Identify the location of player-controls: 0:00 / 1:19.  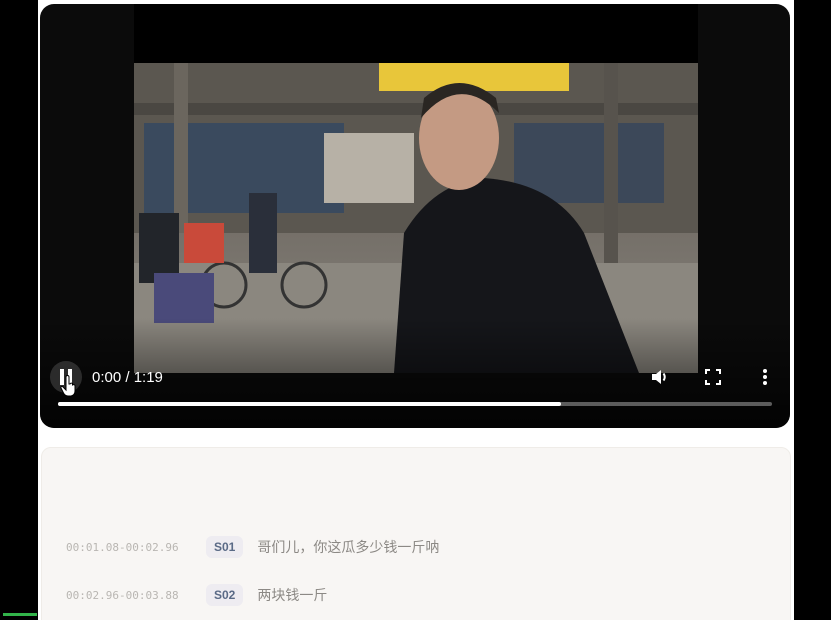
(415, 381).